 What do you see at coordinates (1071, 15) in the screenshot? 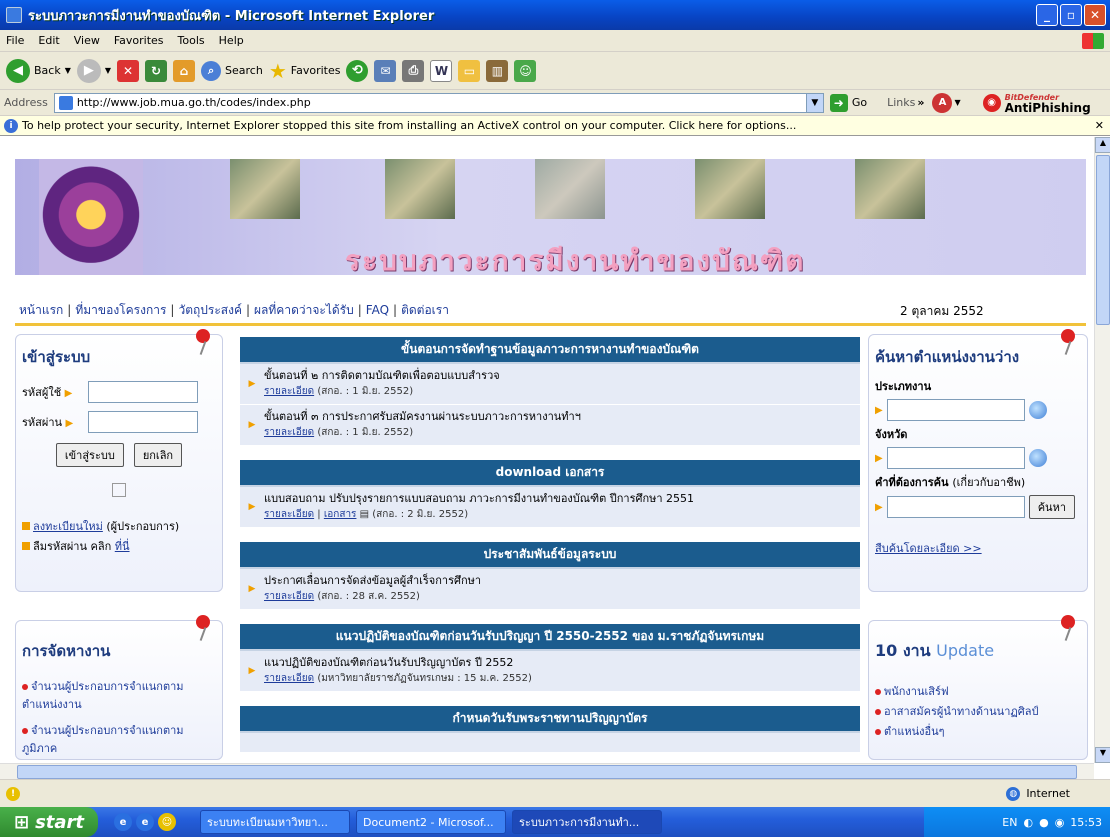
I see `maximize-button: ▫` at bounding box center [1071, 15].